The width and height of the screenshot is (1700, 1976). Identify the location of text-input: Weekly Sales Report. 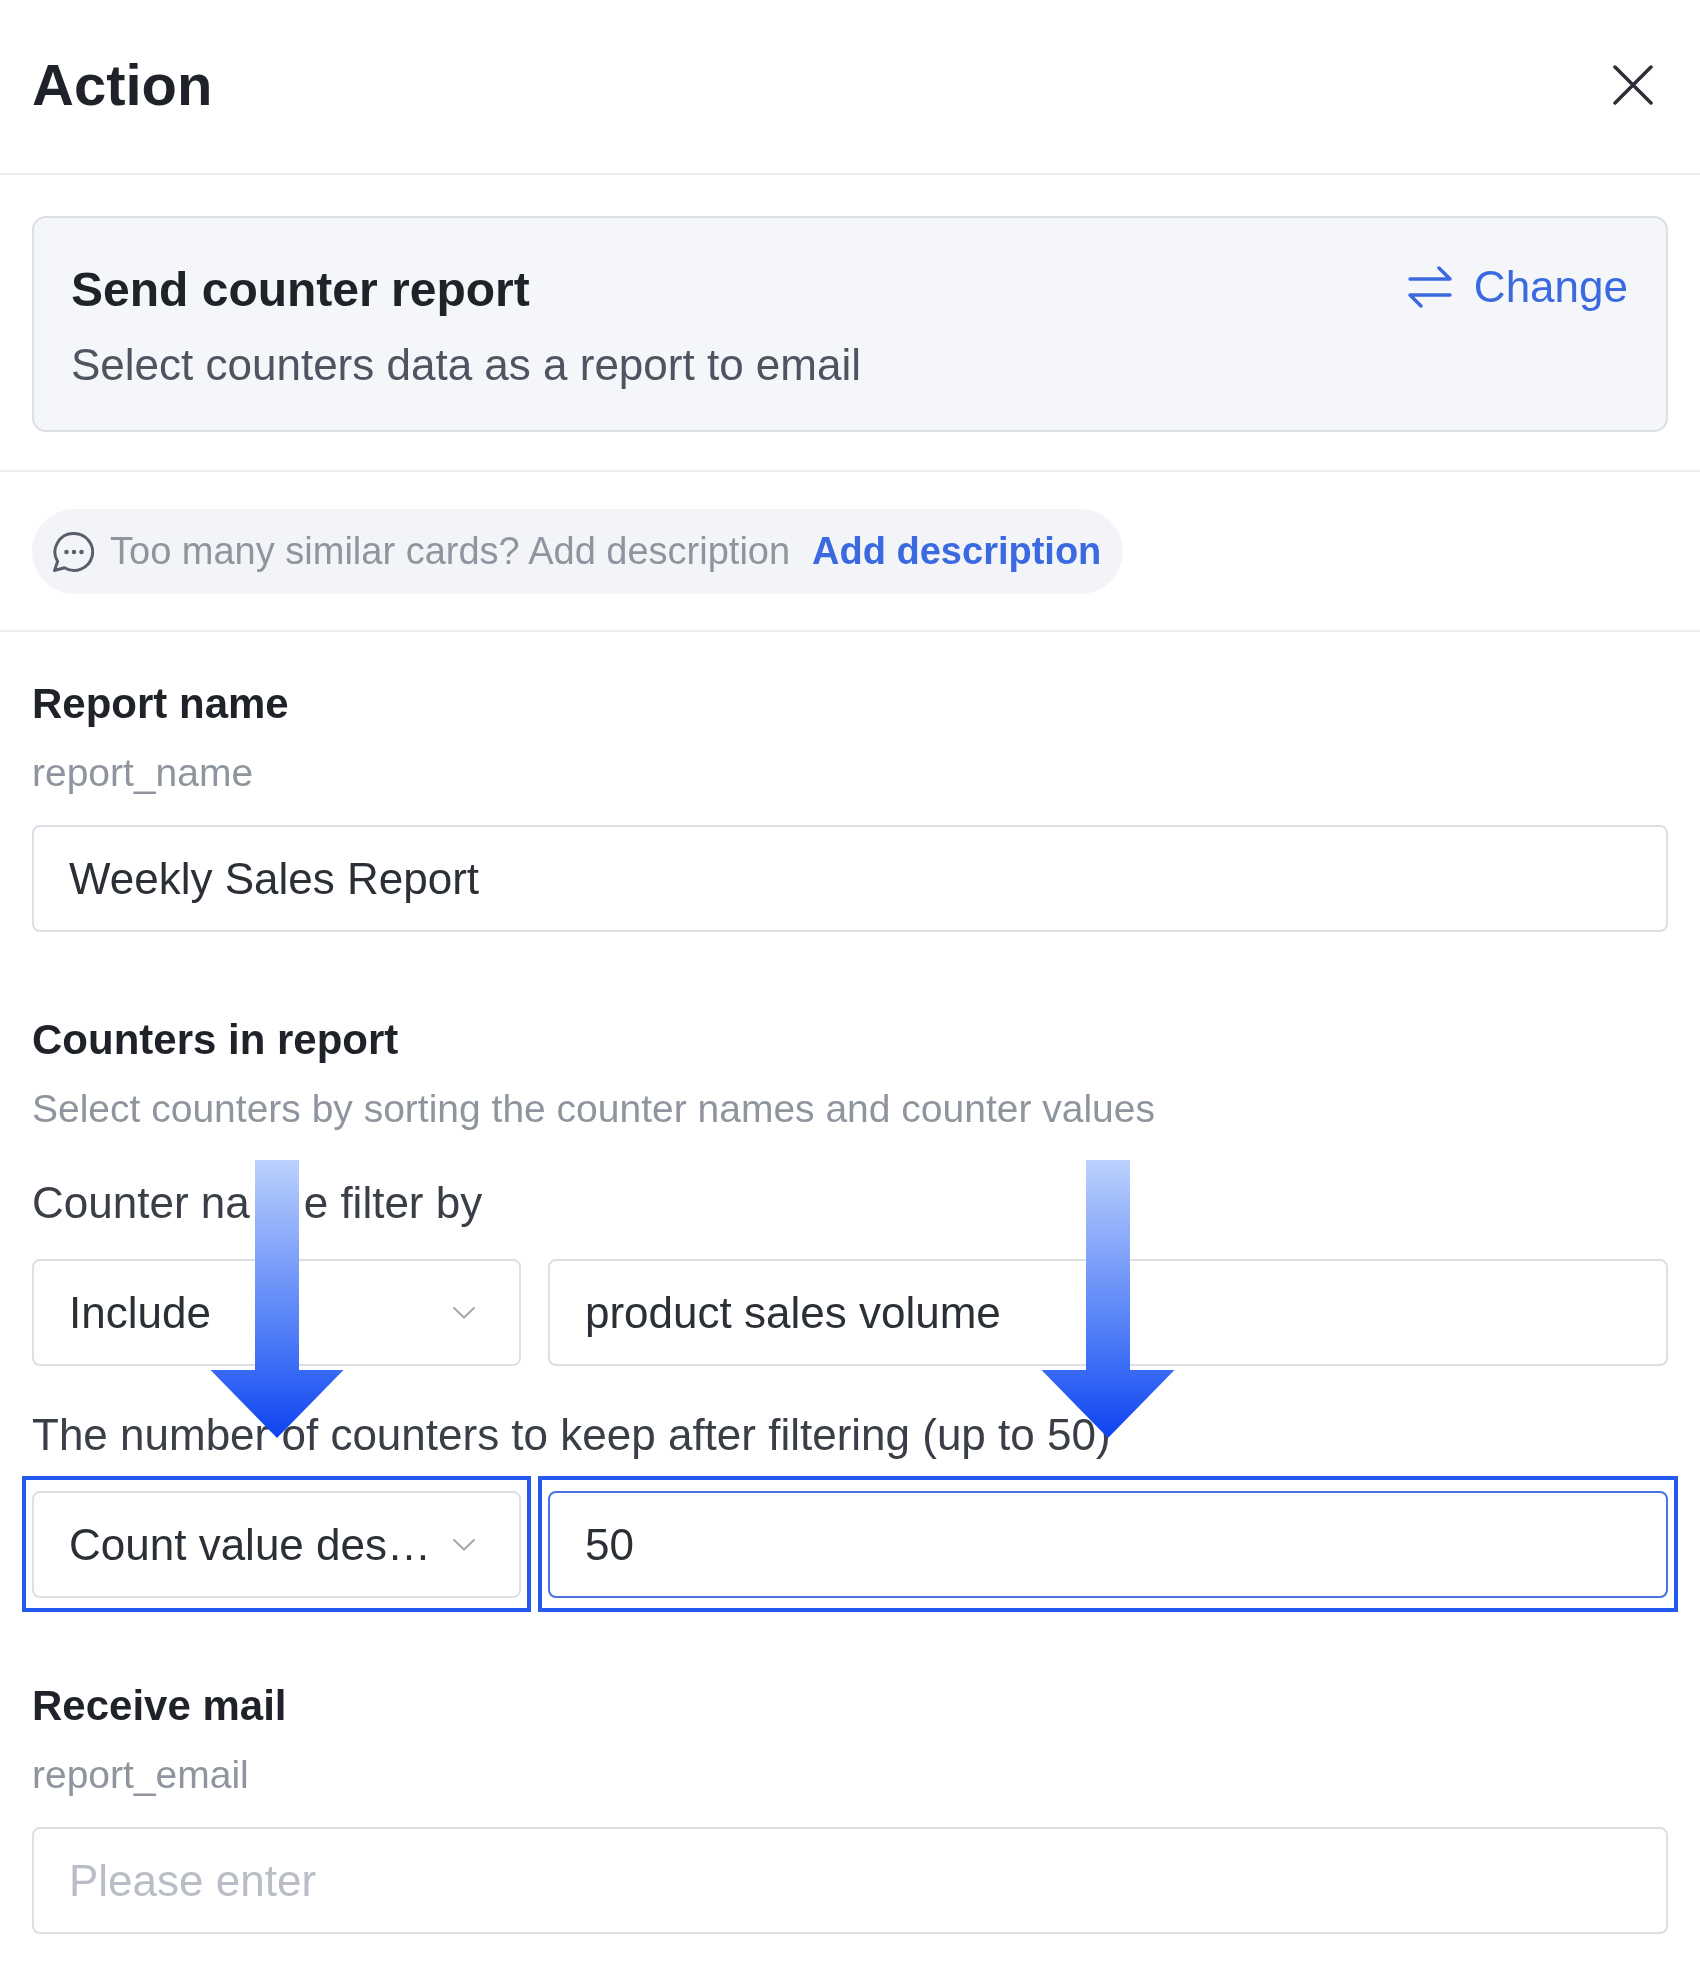
(850, 878).